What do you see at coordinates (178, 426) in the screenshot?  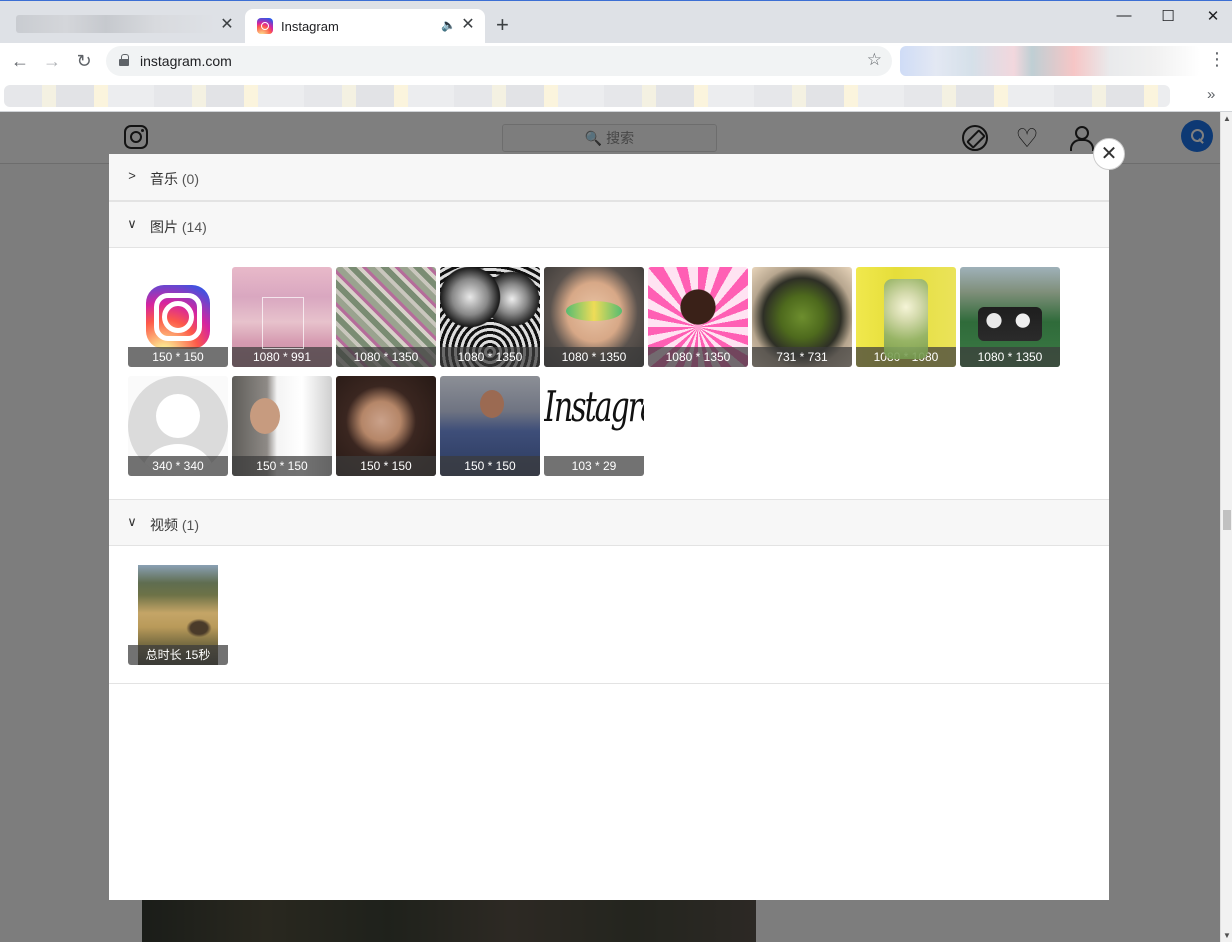 I see `image-thumb: 340 * 340` at bounding box center [178, 426].